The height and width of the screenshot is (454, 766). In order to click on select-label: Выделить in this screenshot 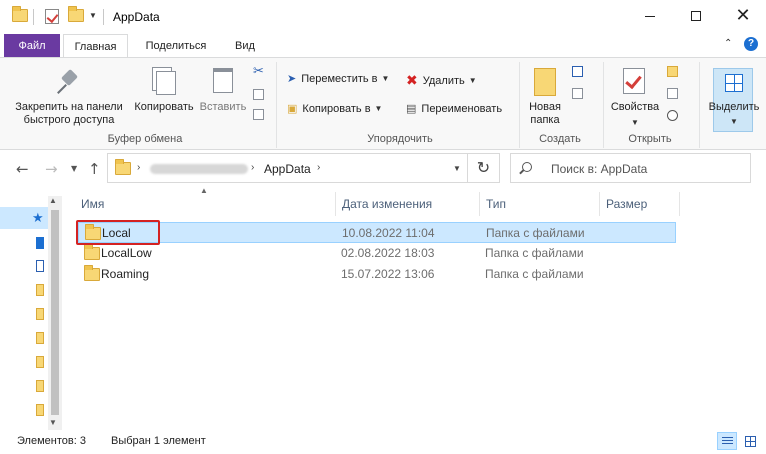, I will do `click(734, 107)`.